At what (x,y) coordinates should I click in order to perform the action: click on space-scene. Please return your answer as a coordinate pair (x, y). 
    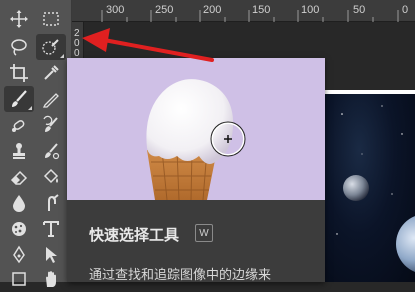
    Looking at the image, I should click on (375, 188).